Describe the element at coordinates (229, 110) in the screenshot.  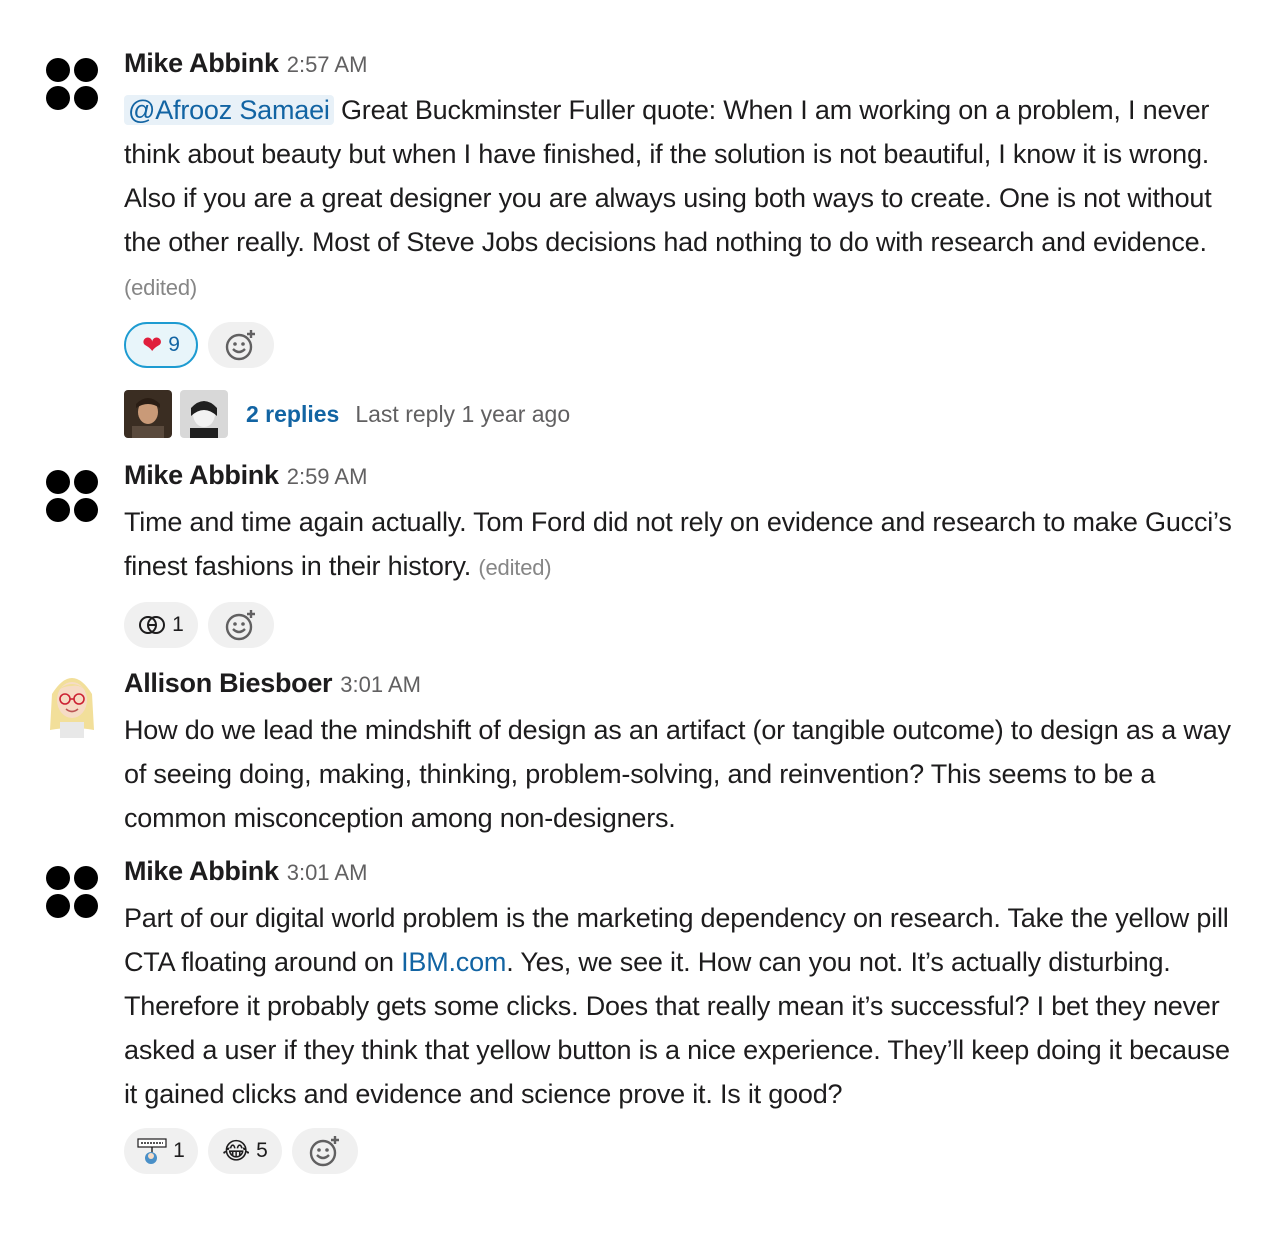
I see `user-mention: @Afrooz Samaei` at that location.